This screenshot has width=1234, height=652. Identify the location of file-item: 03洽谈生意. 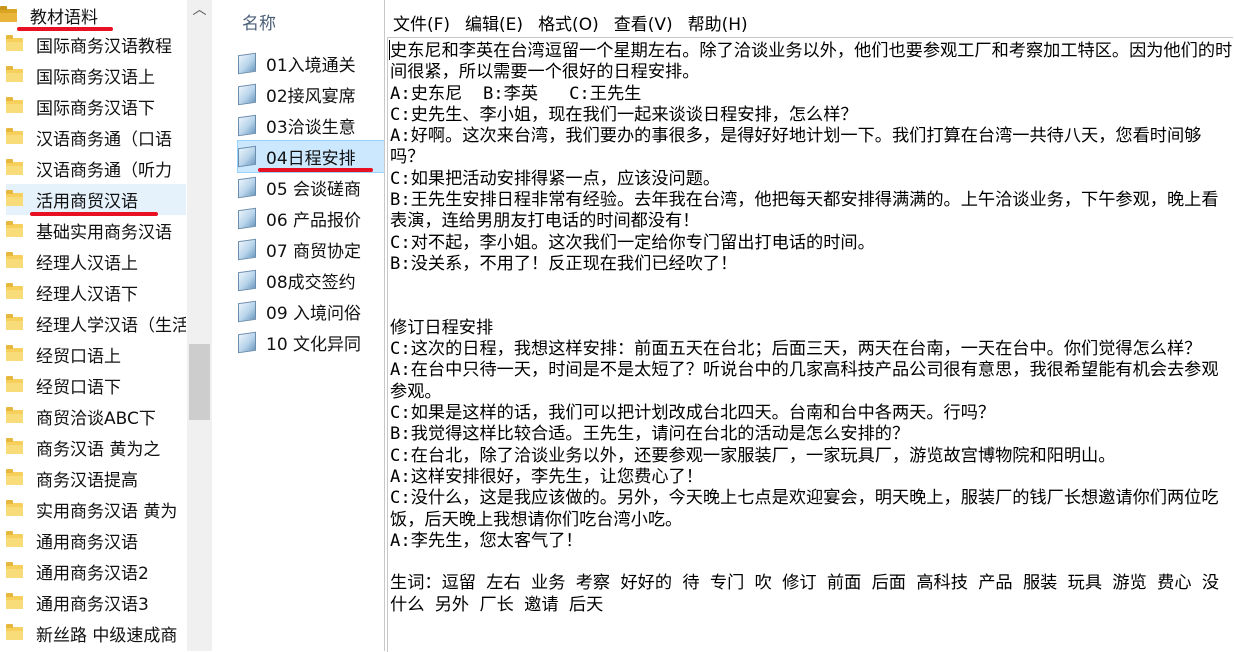
(311, 125).